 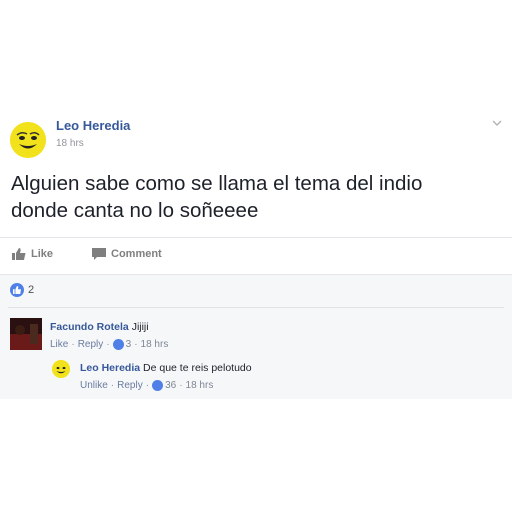 What do you see at coordinates (155, 344) in the screenshot?
I see `comment-1-time: 18 hrs` at bounding box center [155, 344].